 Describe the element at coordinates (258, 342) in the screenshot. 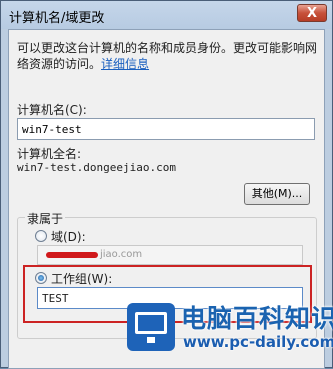

I see `watermark-url: www.pc-daily.com` at that location.